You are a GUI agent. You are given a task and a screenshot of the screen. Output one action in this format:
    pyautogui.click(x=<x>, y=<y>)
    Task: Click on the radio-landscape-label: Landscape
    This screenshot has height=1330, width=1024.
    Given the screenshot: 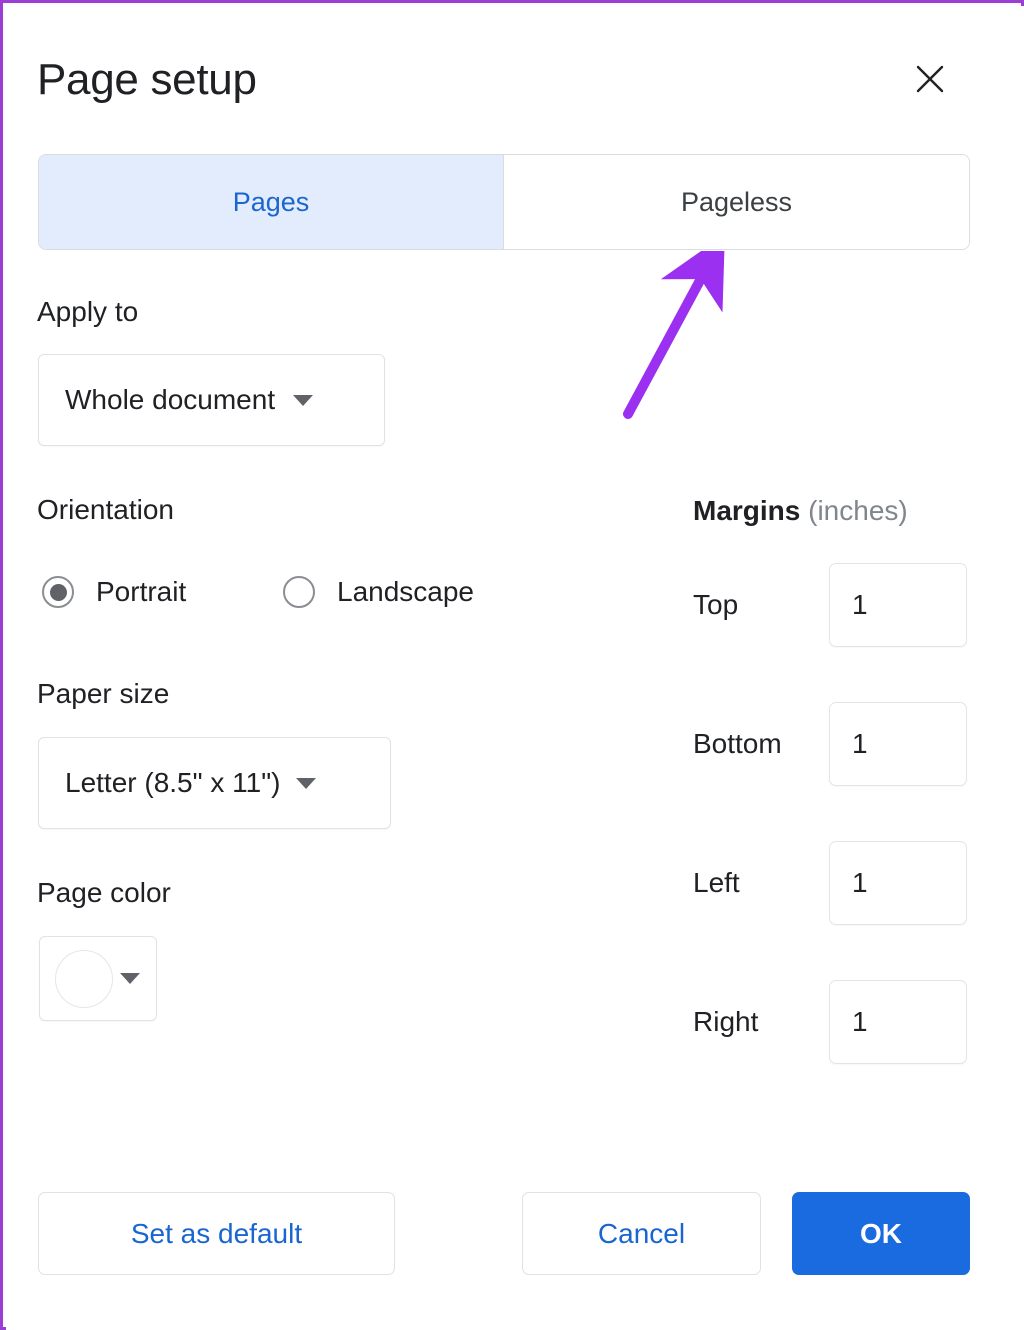 What is the action you would take?
    pyautogui.click(x=406, y=591)
    